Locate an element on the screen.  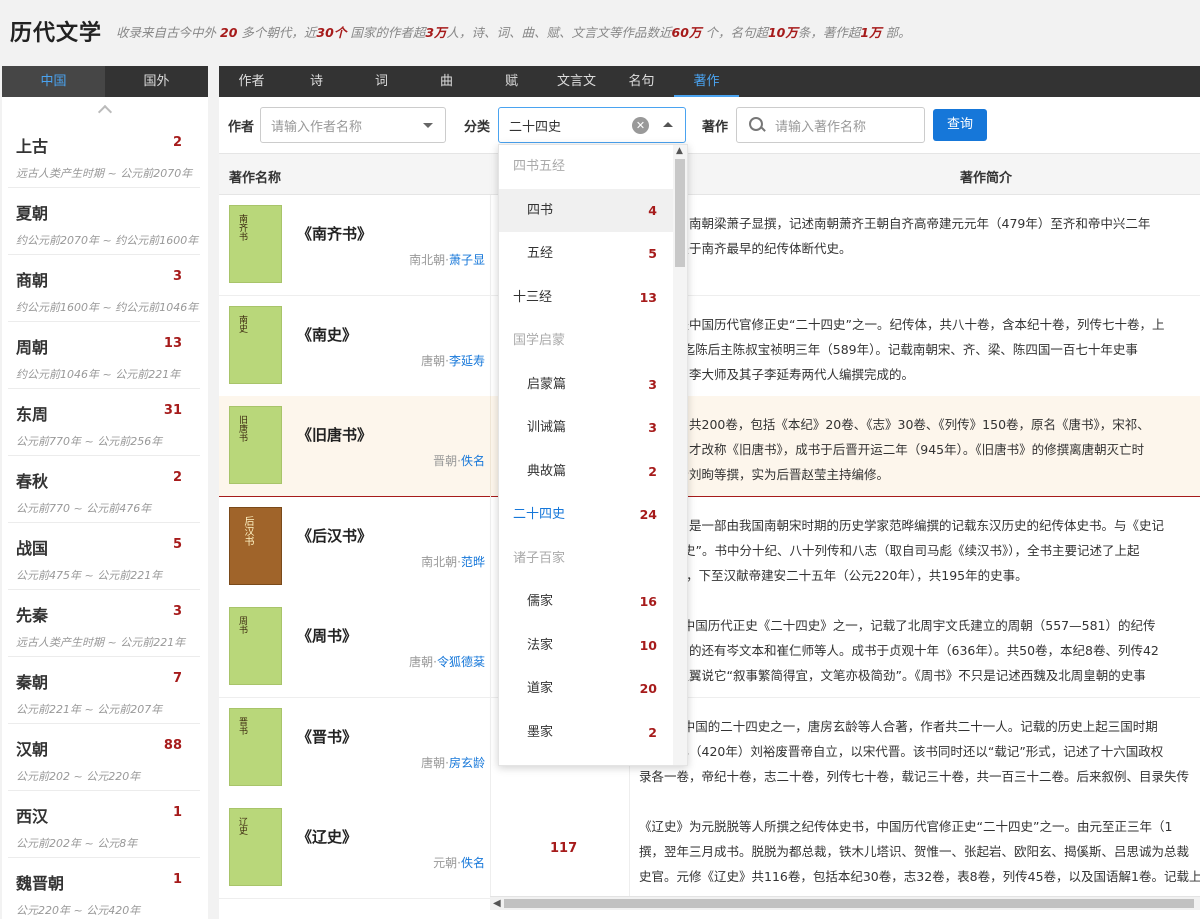
dynasty-item: 战国 5 公元前475年 ~ 公元前221年 is located at coordinates (104, 556).